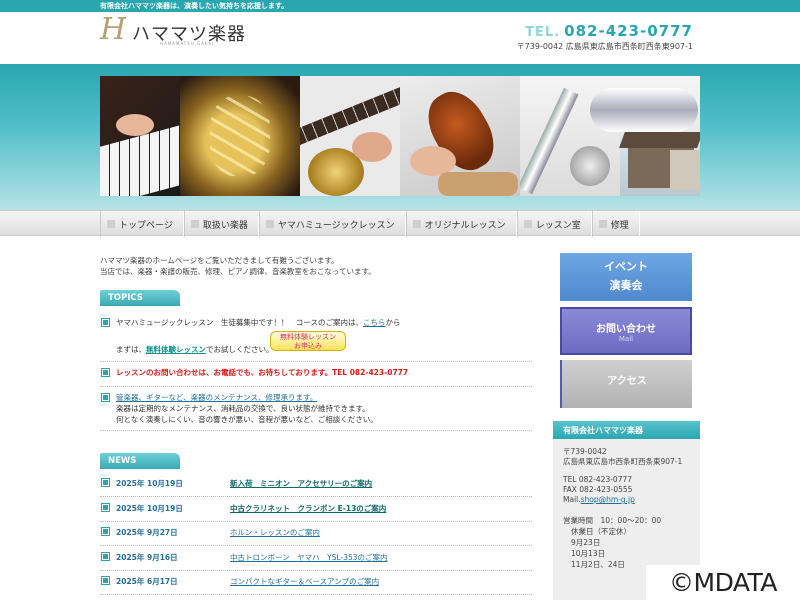 The height and width of the screenshot is (600, 800). Describe the element at coordinates (626, 339) in the screenshot. I see `contact-sublabel: Mail` at that location.